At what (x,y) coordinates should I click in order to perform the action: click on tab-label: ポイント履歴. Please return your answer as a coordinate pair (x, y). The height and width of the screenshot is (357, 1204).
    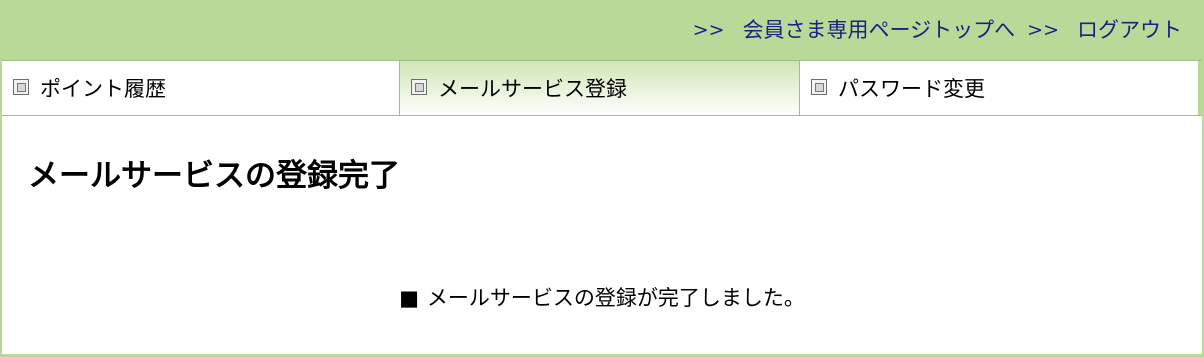
    Looking at the image, I should click on (103, 89).